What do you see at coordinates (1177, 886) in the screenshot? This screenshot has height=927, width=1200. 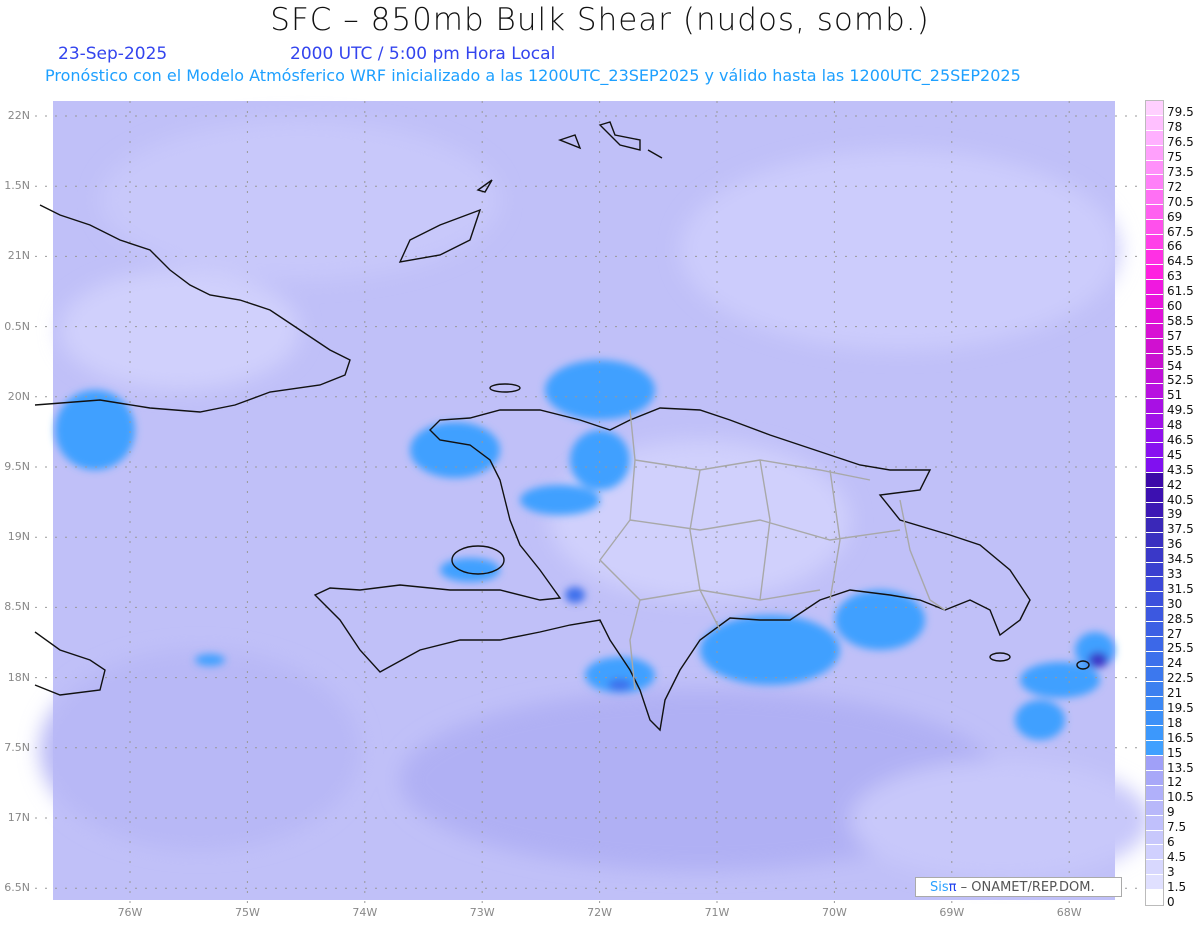 I see `colorbar-label: 1.5` at bounding box center [1177, 886].